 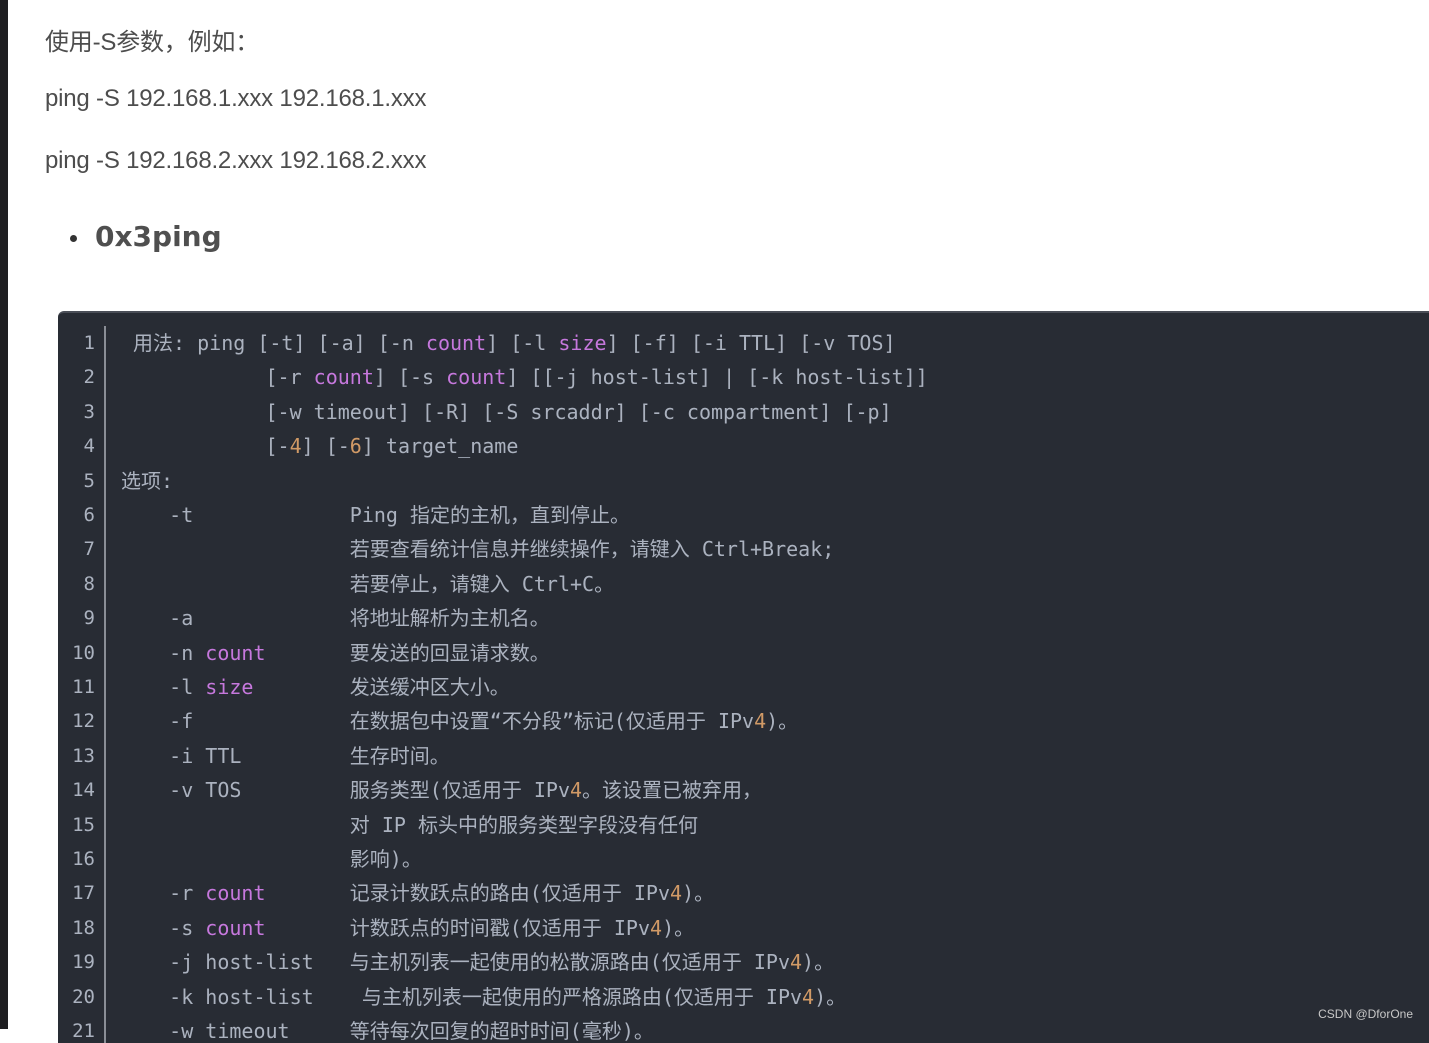 What do you see at coordinates (410, 377) in the screenshot?
I see `code-token: ] [-s` at bounding box center [410, 377].